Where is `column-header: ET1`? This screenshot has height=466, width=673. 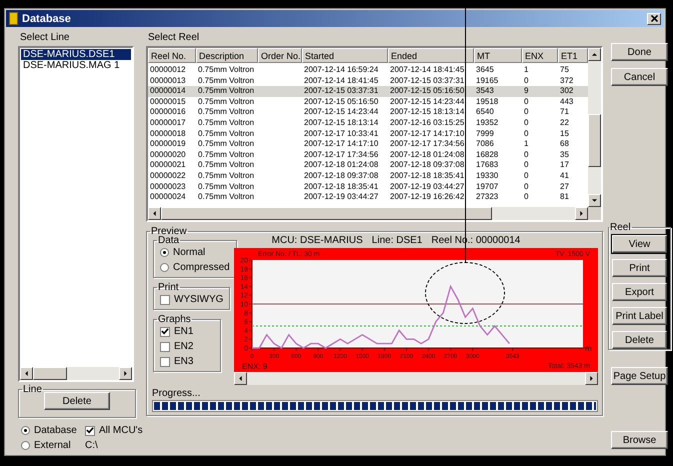
column-header: ET1 is located at coordinates (573, 55).